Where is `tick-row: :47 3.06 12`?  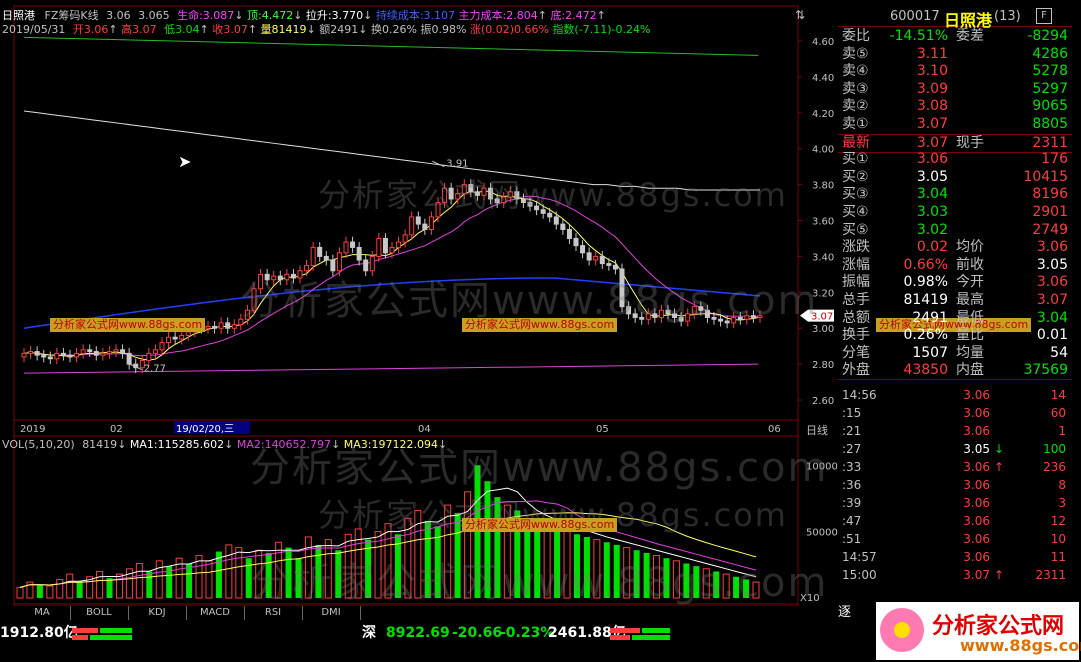 tick-row: :47 3.06 12 is located at coordinates (955, 521).